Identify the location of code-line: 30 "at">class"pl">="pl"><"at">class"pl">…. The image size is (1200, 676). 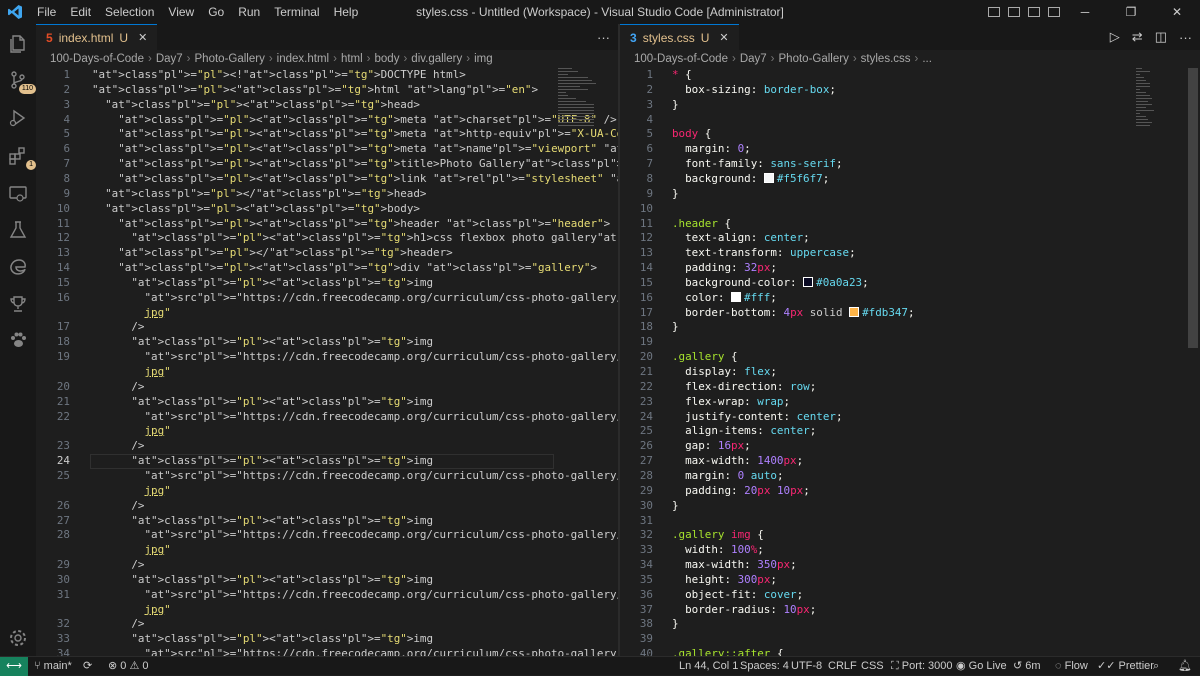
(296, 580).